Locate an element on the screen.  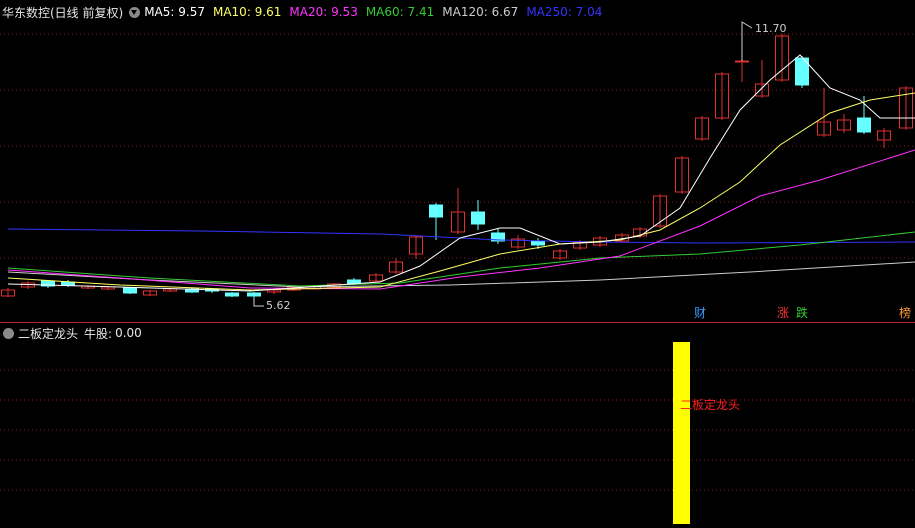
low-pointer is located at coordinates (258, 303).